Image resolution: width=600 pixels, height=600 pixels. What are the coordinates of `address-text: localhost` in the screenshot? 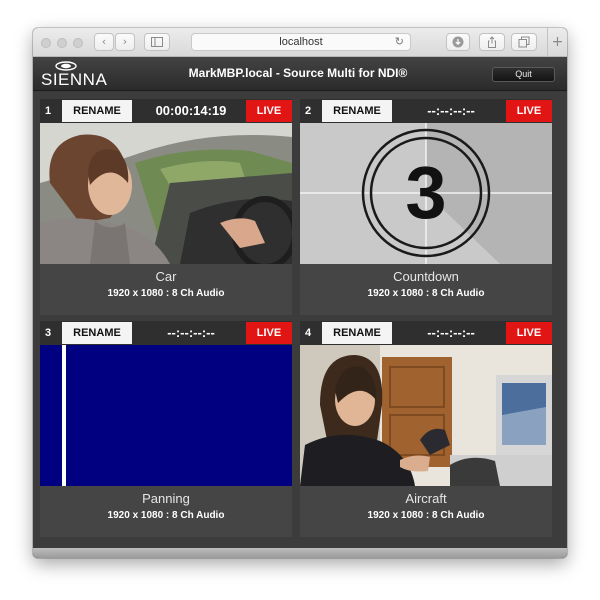 It's located at (301, 42).